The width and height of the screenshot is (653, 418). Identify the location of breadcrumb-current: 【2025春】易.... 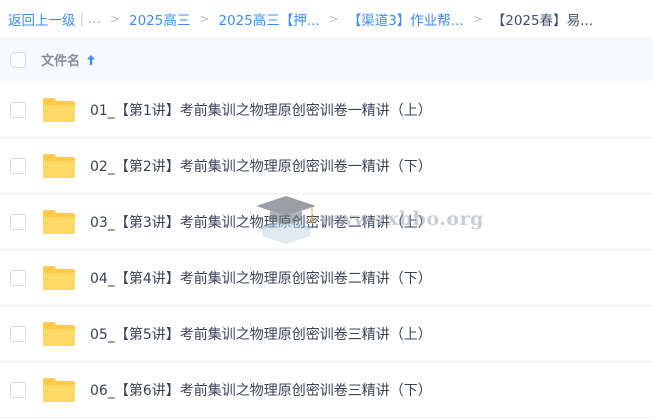
(542, 20).